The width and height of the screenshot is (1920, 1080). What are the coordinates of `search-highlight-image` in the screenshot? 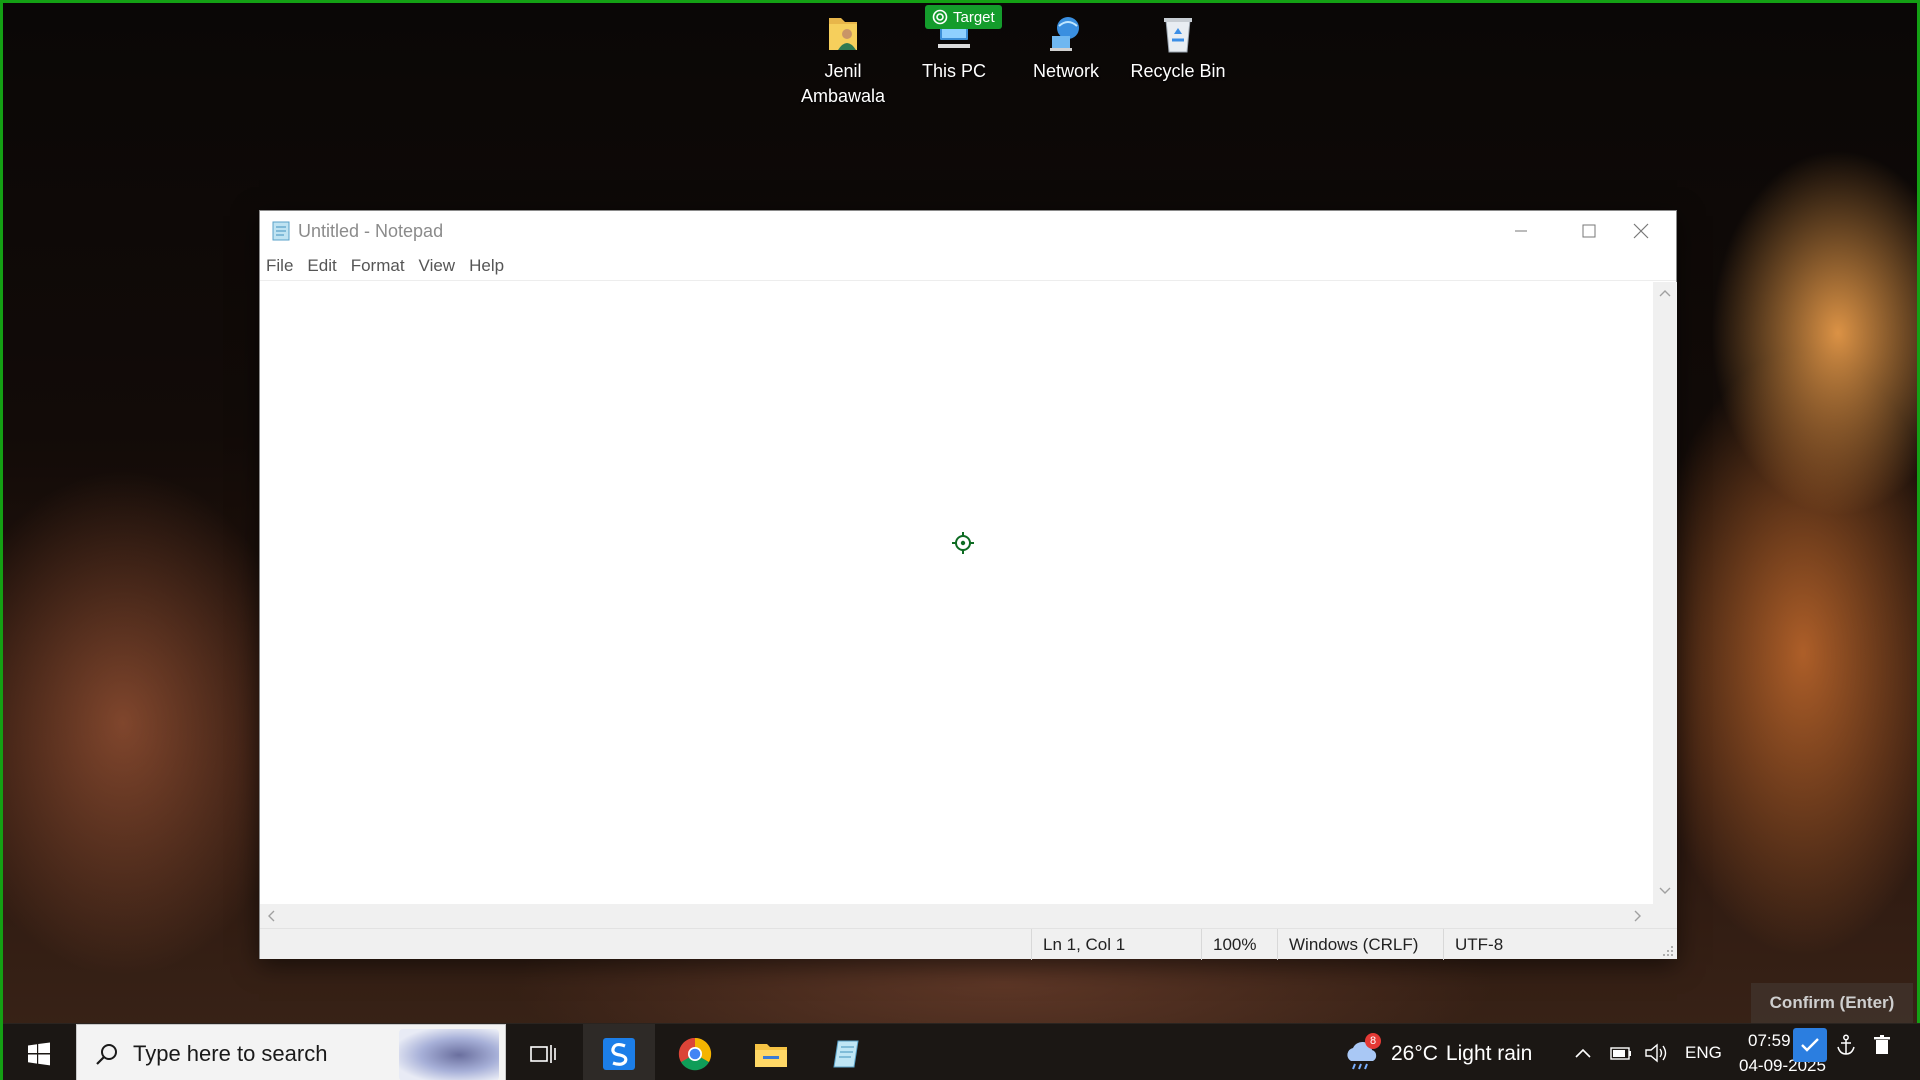 It's located at (449, 1054).